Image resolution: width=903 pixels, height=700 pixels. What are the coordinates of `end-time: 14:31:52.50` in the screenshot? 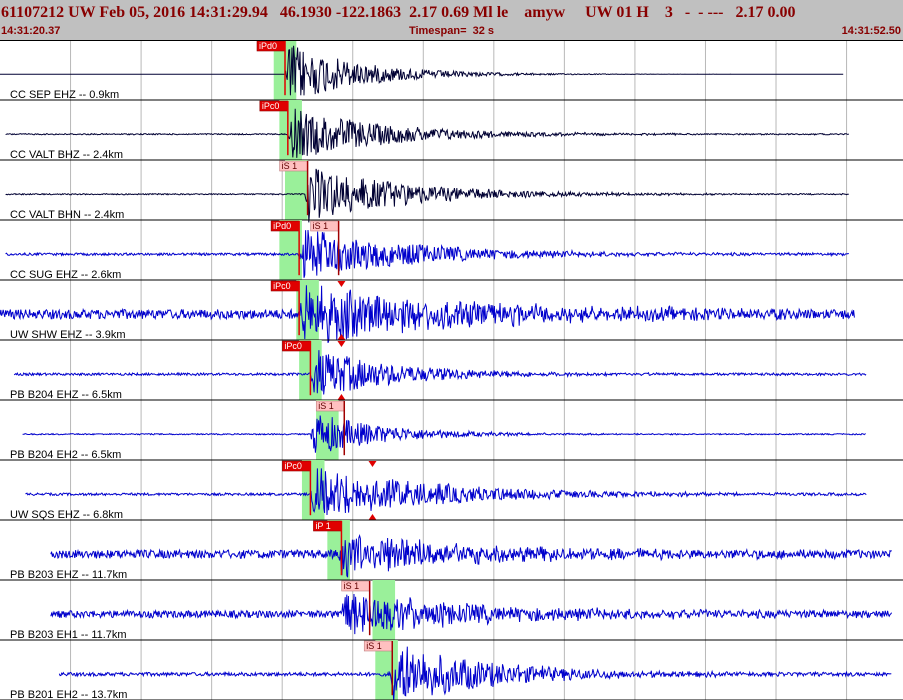 It's located at (871, 31).